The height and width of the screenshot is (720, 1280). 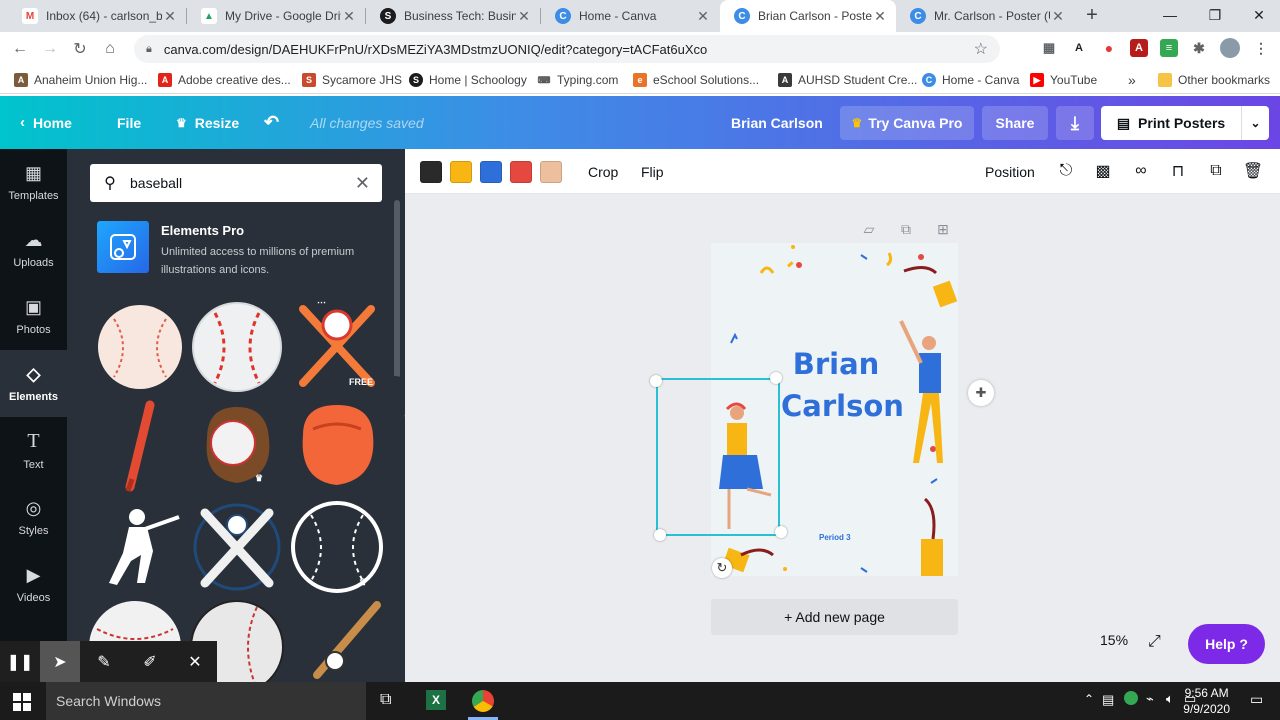 What do you see at coordinates (337, 547) in the screenshot?
I see `baseball-outline-element: ♛` at bounding box center [337, 547].